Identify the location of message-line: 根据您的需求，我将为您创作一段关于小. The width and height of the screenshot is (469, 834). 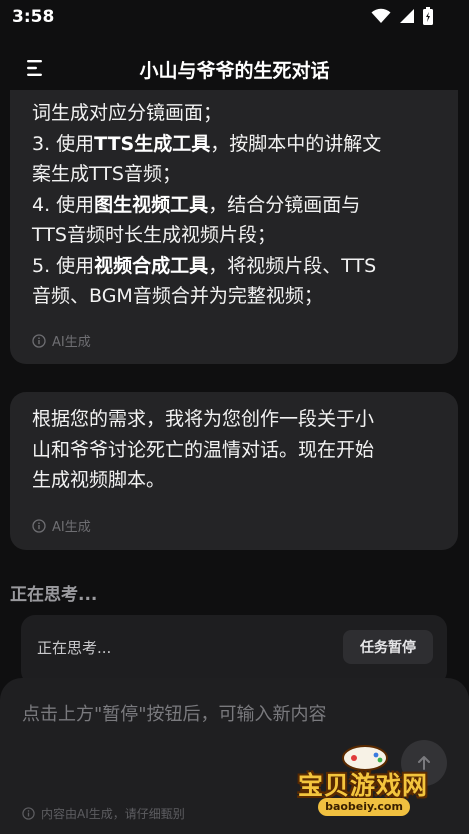
(234, 419).